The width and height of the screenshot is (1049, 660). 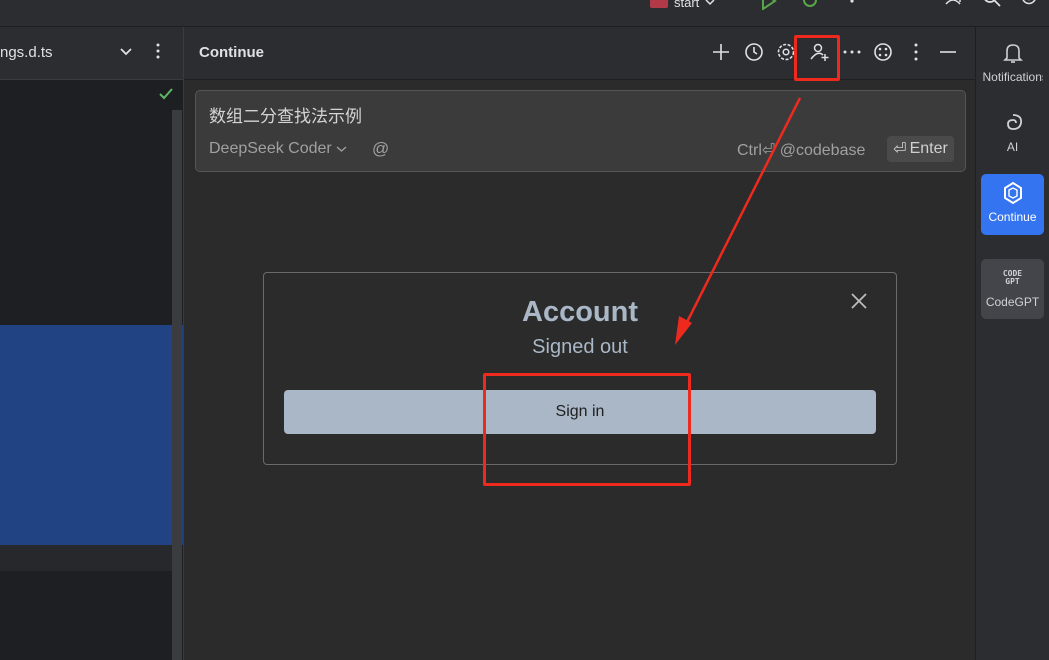 I want to click on ellipsis-vertical-icon, so click(x=916, y=52).